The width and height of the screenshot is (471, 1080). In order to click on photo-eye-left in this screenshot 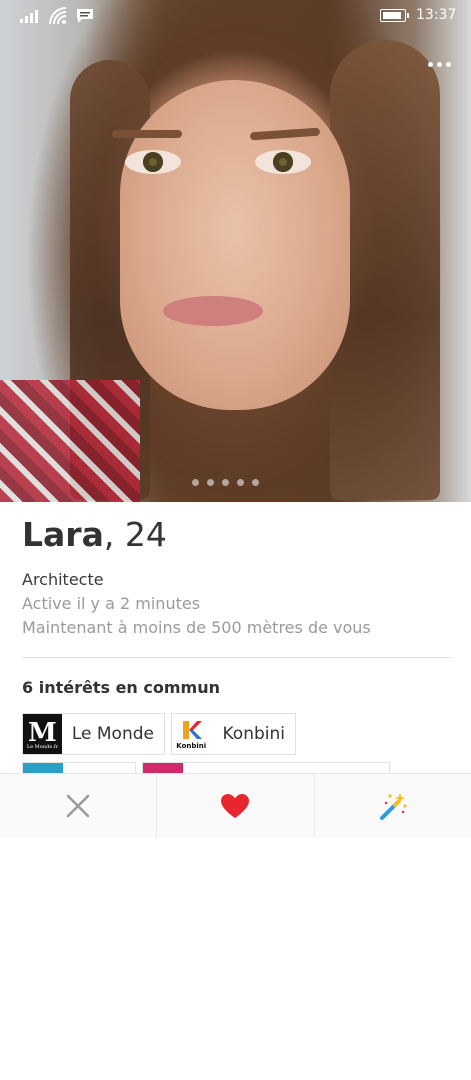, I will do `click(153, 162)`.